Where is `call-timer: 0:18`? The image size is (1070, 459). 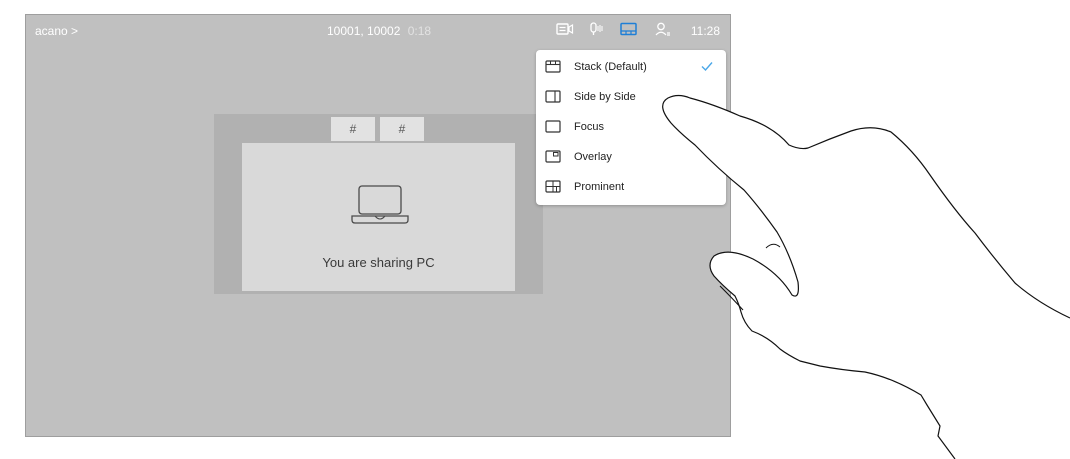 call-timer: 0:18 is located at coordinates (419, 31).